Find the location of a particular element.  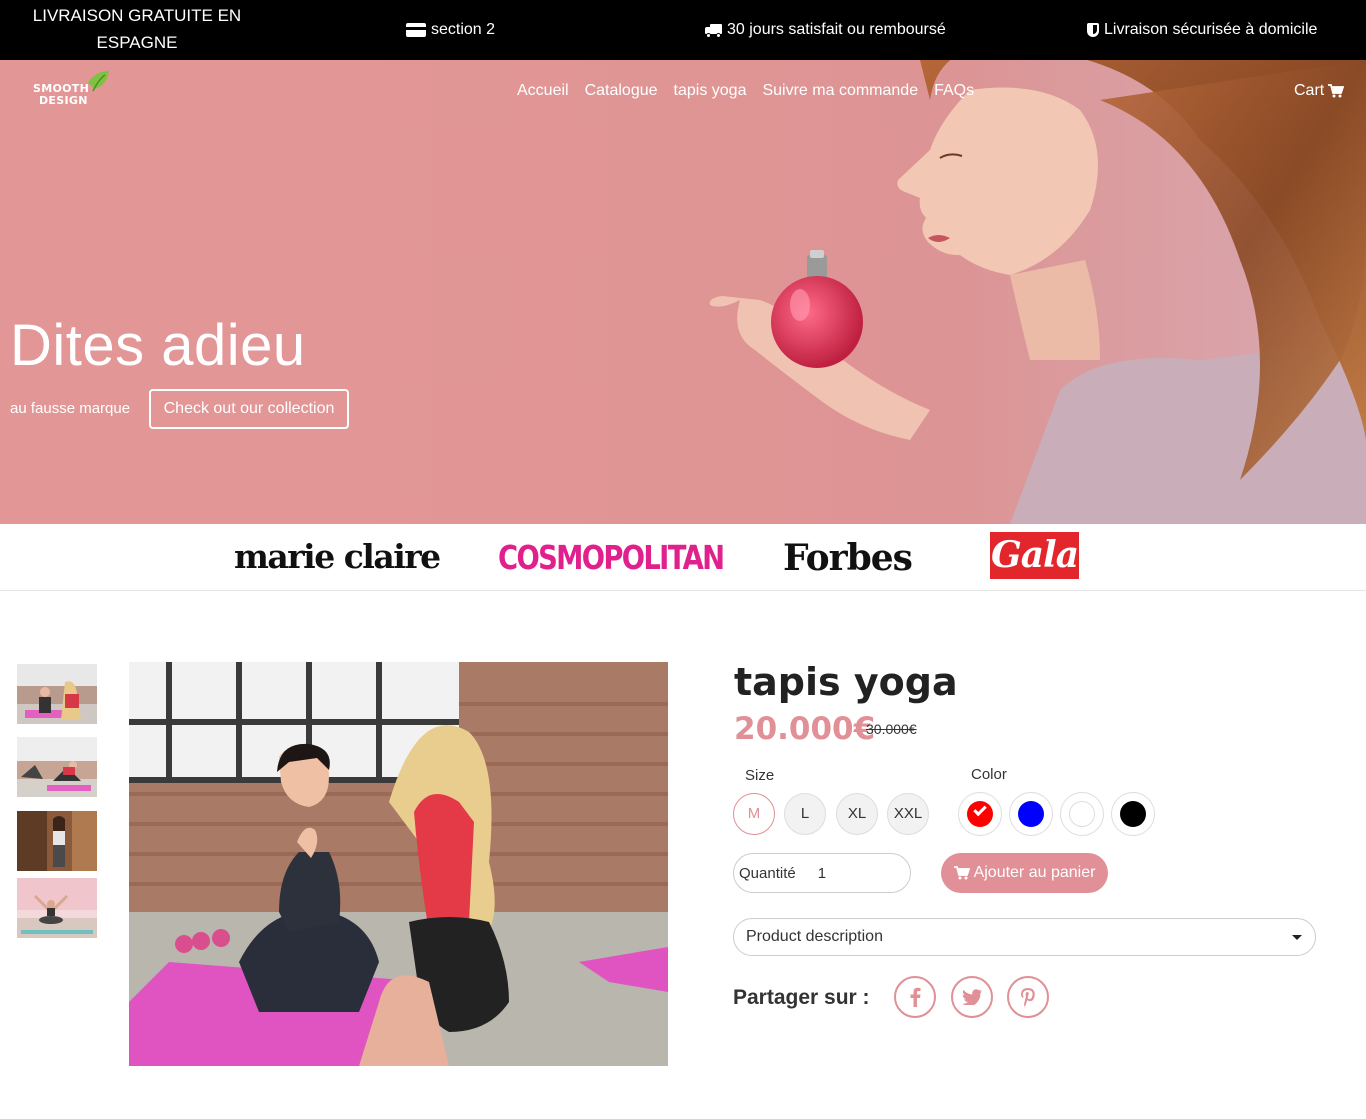

color-option-black is located at coordinates (1133, 814).